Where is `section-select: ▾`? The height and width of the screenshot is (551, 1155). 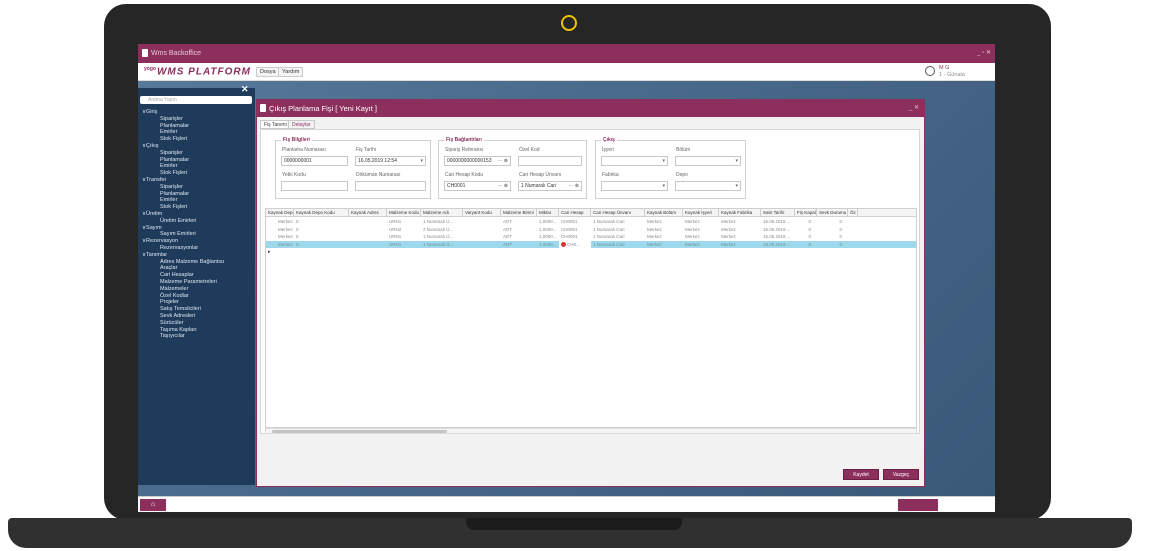
section-select: ▾ is located at coordinates (708, 161).